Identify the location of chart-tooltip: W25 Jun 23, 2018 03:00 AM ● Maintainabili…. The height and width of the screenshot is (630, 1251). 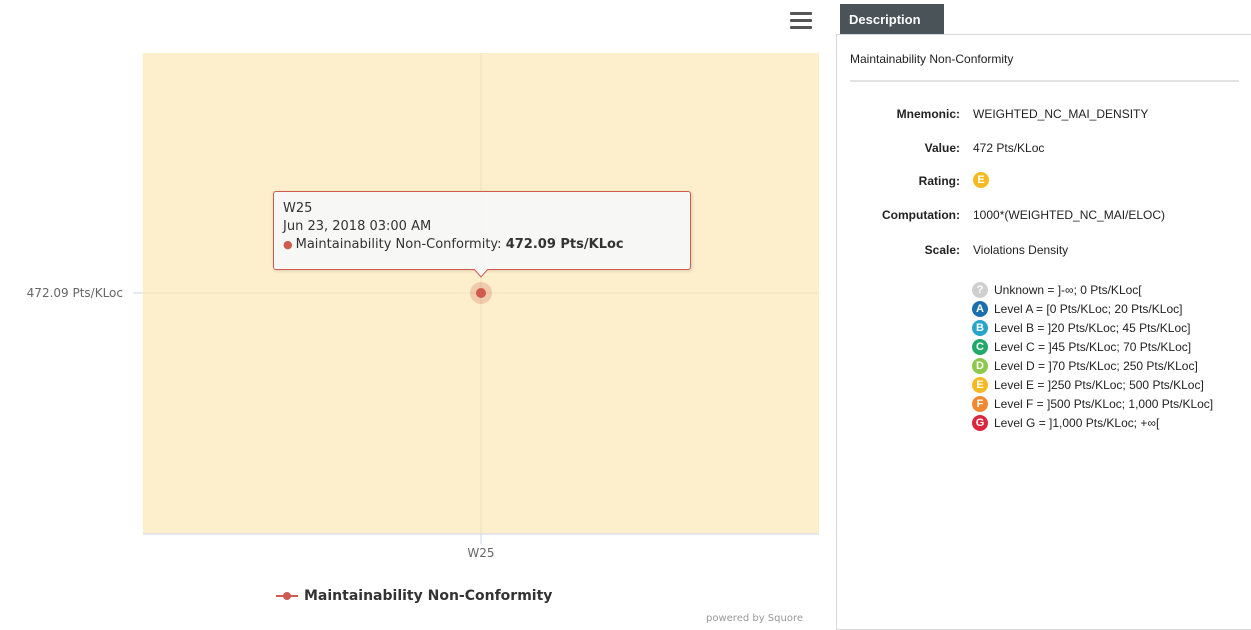
(482, 230).